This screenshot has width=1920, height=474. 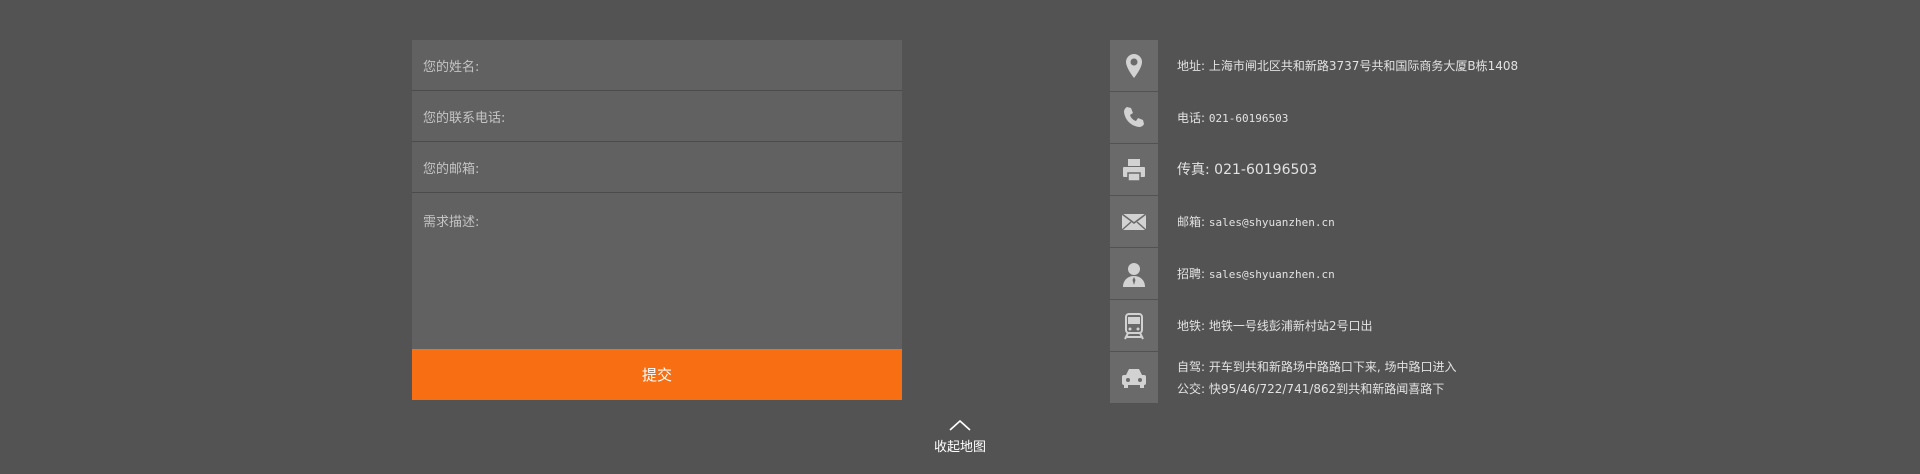 I want to click on name-field: 您的姓名:, so click(x=657, y=65).